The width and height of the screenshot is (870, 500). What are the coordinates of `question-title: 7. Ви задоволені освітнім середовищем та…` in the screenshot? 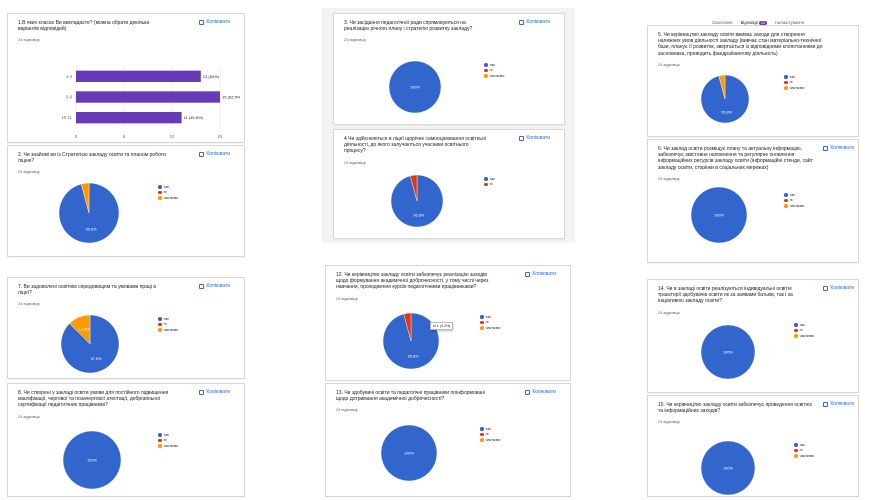 It's located at (87, 290).